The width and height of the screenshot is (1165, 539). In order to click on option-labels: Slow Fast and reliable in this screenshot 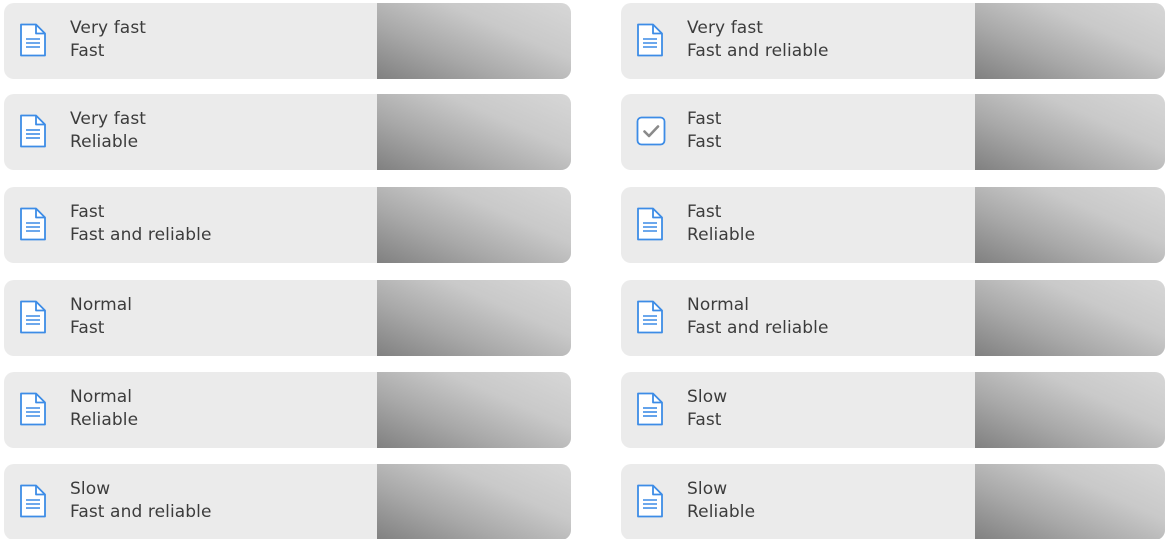, I will do `click(141, 501)`.